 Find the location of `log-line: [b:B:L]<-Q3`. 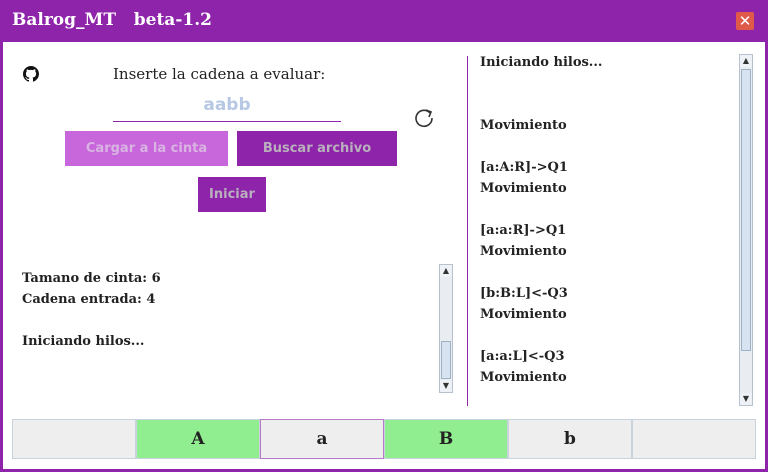

log-line: [b:B:L]<-Q3 is located at coordinates (524, 293).